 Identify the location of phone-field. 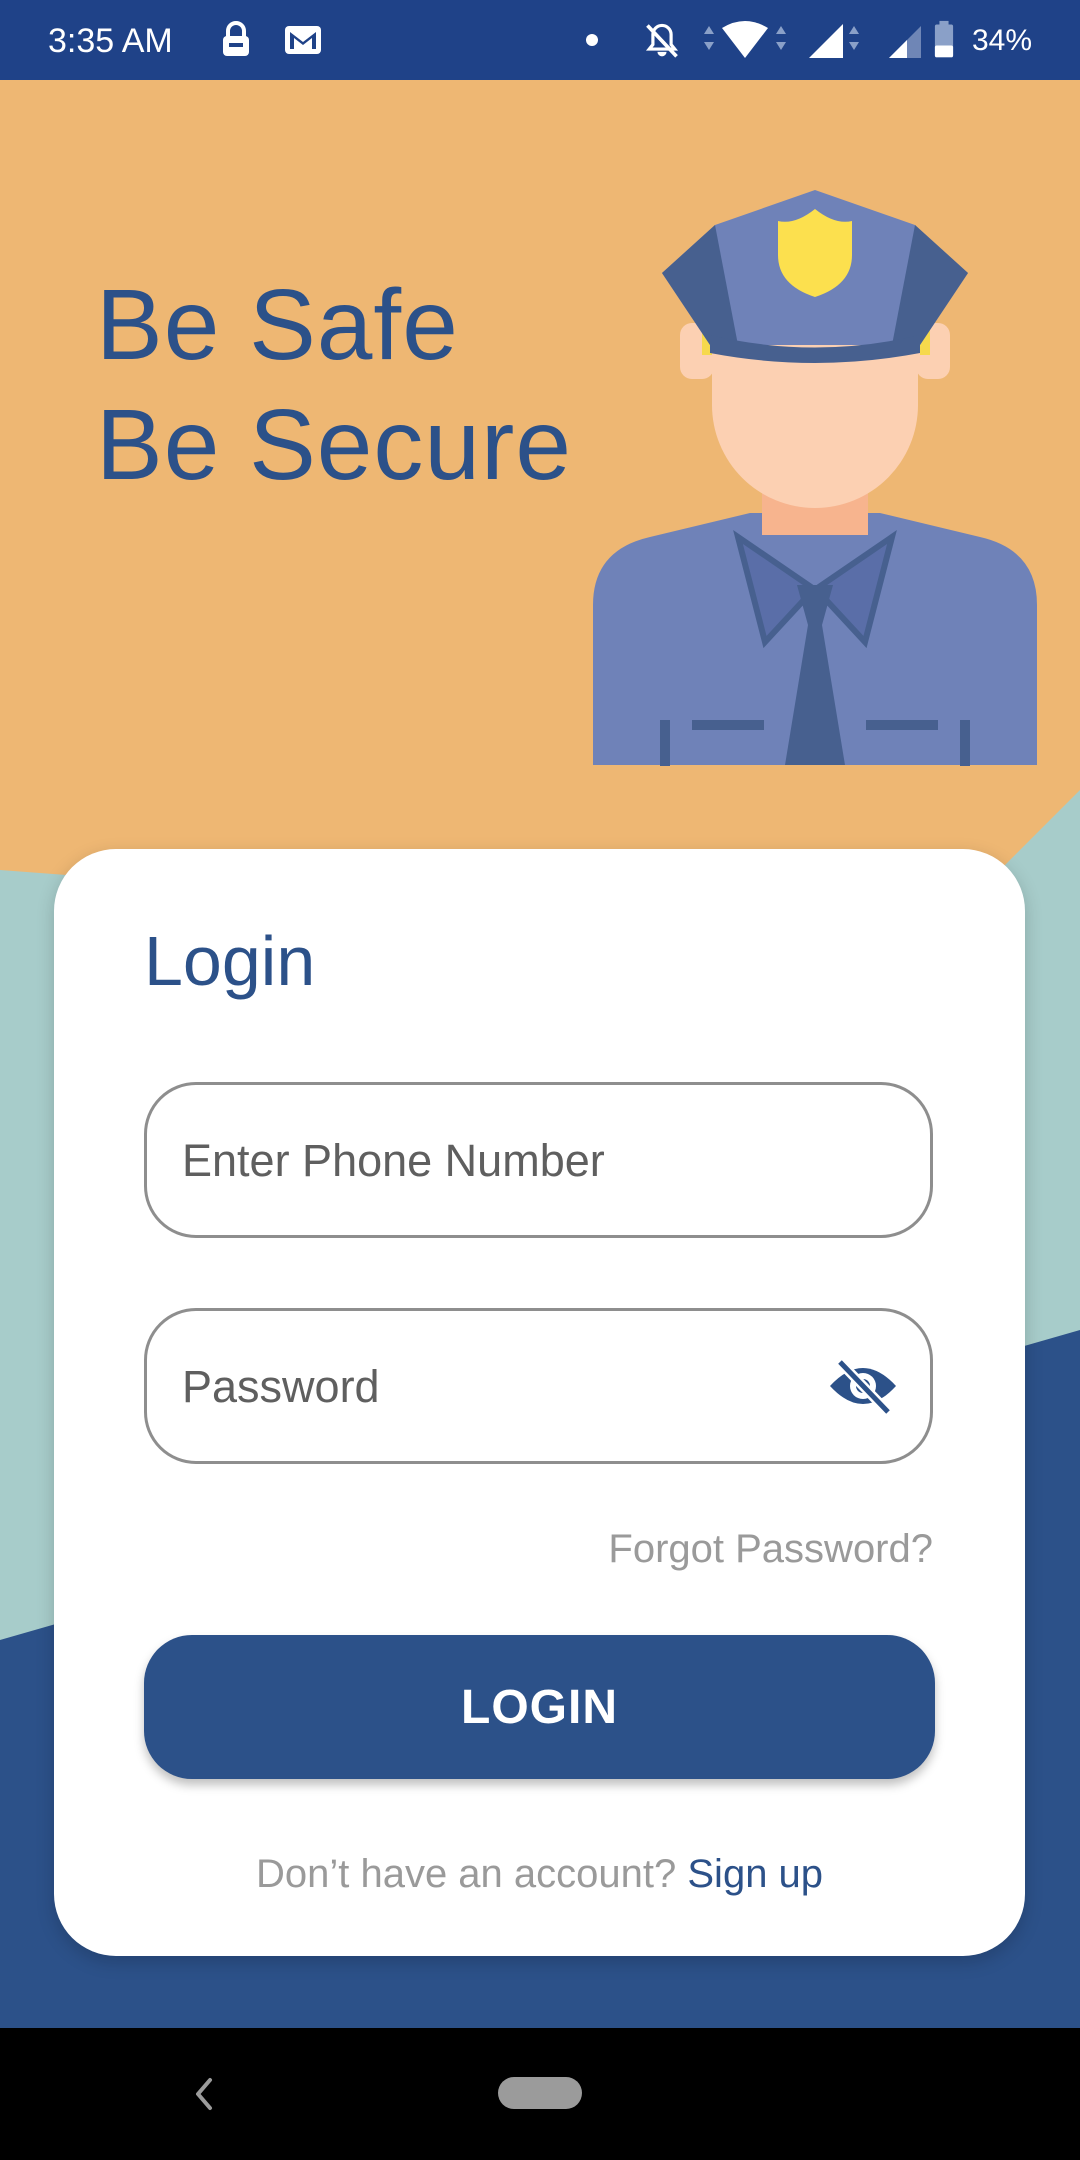
(538, 1160).